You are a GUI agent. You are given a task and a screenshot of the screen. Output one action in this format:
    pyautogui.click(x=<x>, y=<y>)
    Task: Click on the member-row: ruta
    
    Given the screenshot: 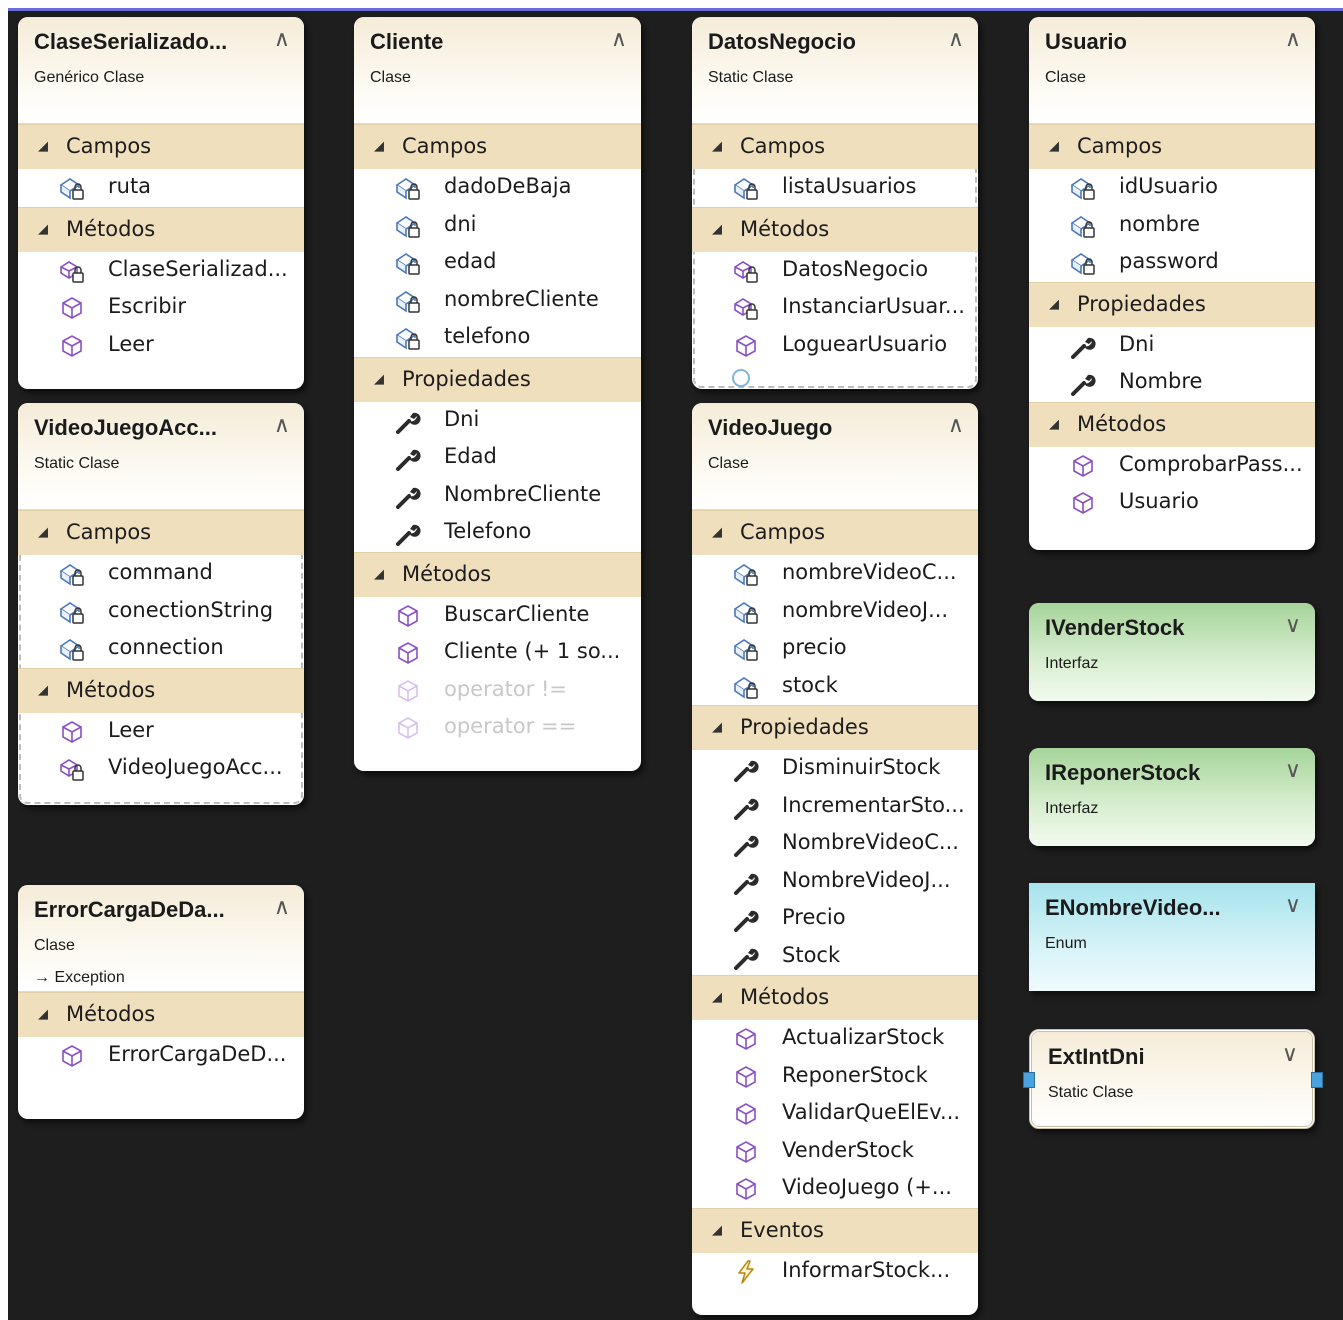 What is the action you would take?
    pyautogui.click(x=161, y=188)
    